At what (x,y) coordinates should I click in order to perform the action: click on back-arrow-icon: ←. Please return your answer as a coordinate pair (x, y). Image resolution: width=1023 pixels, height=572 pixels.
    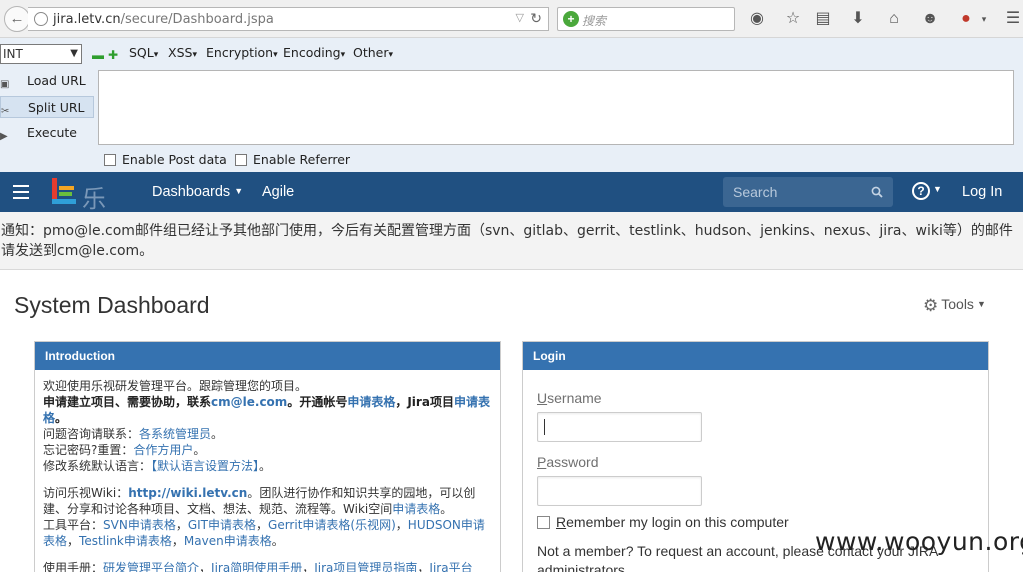
    Looking at the image, I should click on (17, 19).